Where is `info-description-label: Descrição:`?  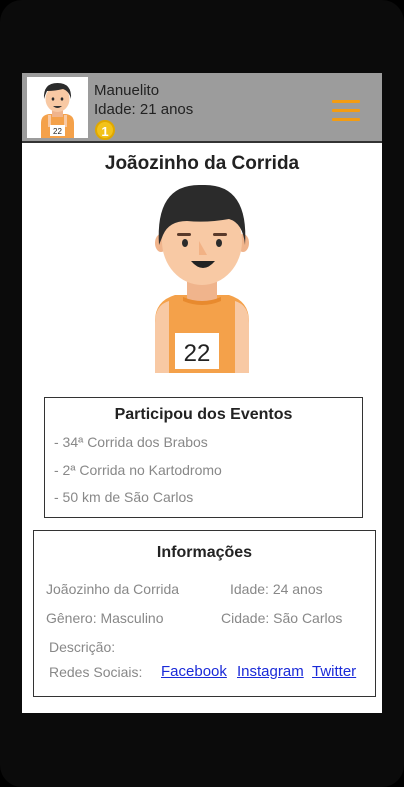
info-description-label: Descrição: is located at coordinates (82, 647).